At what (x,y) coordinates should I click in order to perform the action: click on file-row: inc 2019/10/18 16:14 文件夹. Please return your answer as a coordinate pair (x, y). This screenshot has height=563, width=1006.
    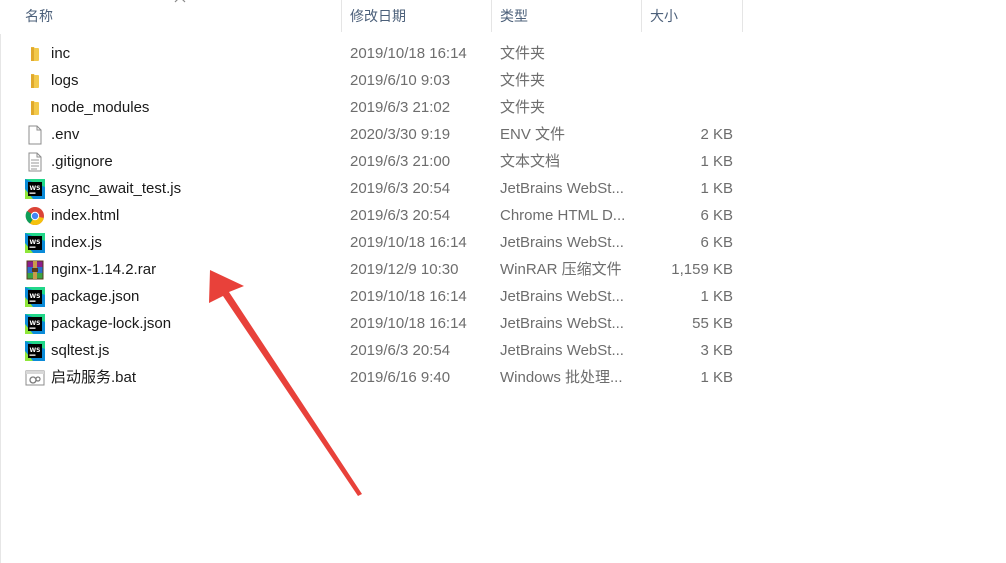
    Looking at the image, I should click on (371, 53).